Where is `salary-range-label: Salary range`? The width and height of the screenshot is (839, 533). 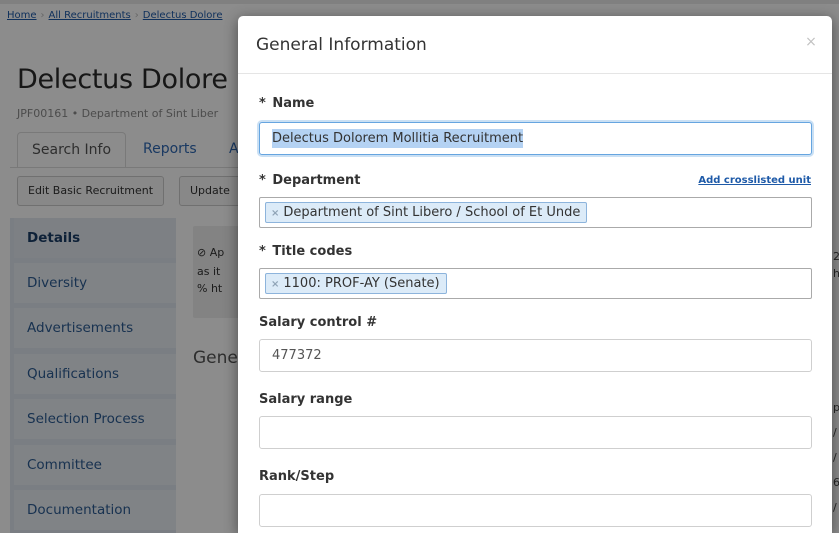
salary-range-label: Salary range is located at coordinates (306, 399).